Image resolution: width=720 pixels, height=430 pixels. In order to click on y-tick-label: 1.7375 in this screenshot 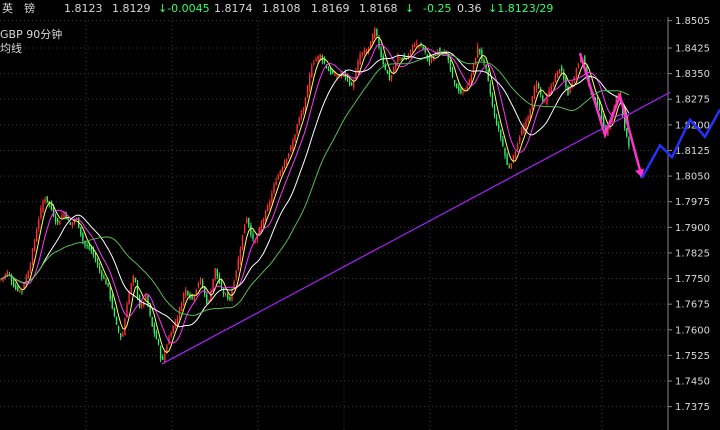, I will do `click(692, 407)`.